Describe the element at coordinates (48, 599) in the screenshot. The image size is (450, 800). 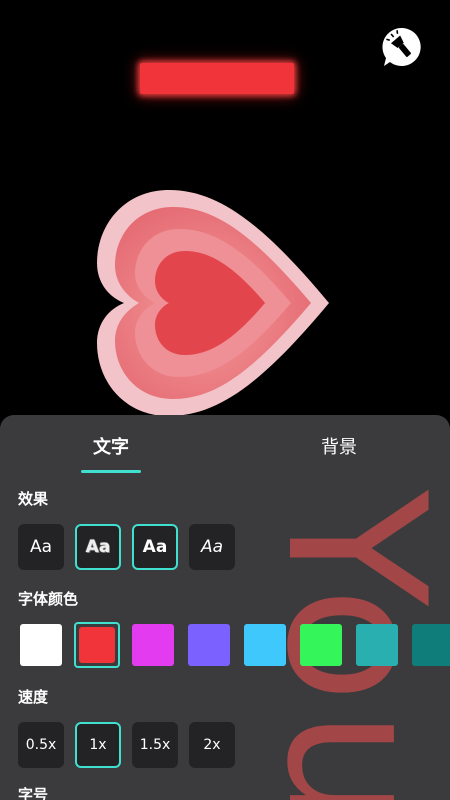
I see `font-color-section-title: 字体颜色` at that location.